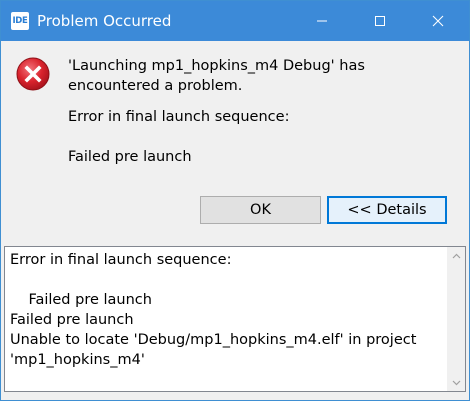  What do you see at coordinates (387, 210) in the screenshot?
I see `details-toggle-button: << Details` at bounding box center [387, 210].